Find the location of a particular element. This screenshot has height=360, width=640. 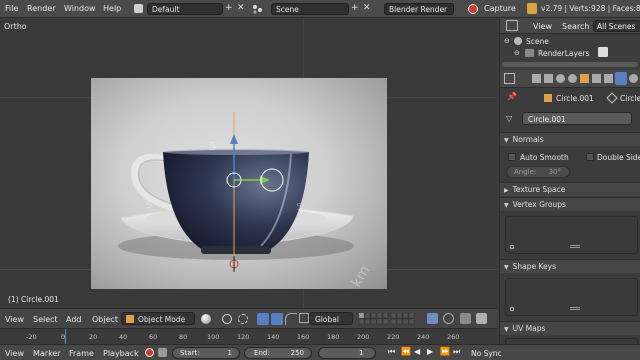

viewport-shading-icon is located at coordinates (206, 319).